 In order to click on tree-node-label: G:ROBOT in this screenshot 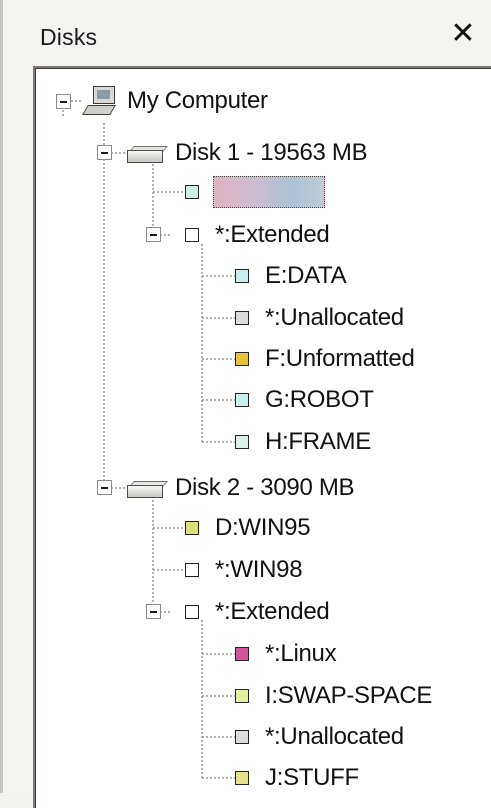, I will do `click(319, 399)`.